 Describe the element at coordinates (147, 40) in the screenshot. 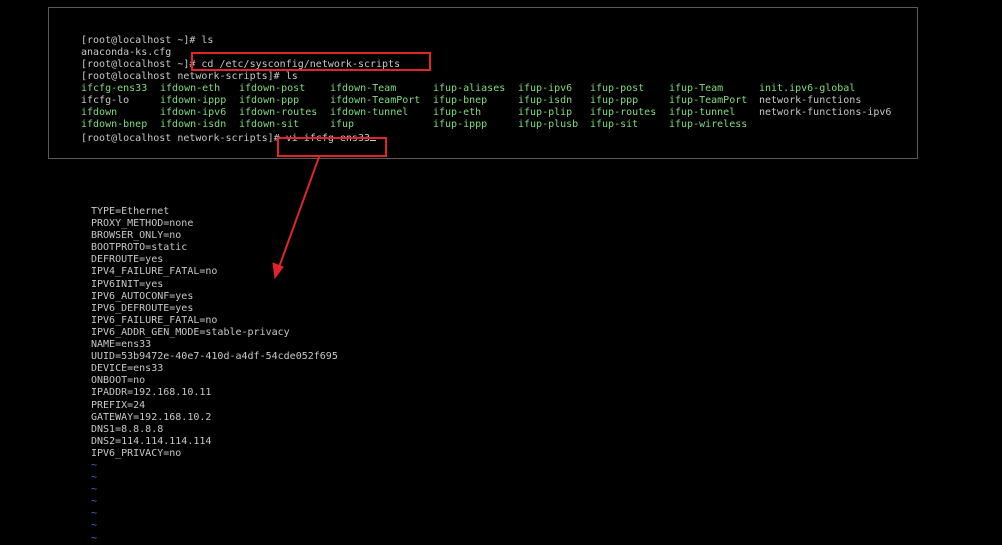

I see `terminal-line: [root@localhost ~]# ls` at that location.